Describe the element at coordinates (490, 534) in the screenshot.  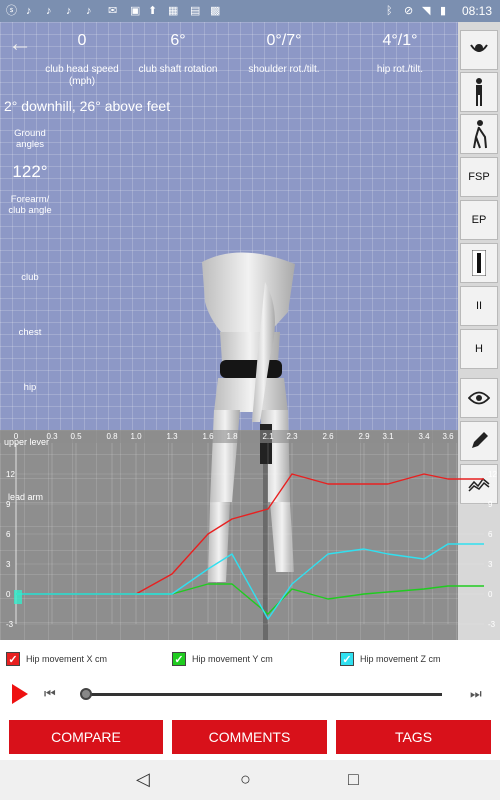
I see `chart-y-tick-label-right: 6` at that location.